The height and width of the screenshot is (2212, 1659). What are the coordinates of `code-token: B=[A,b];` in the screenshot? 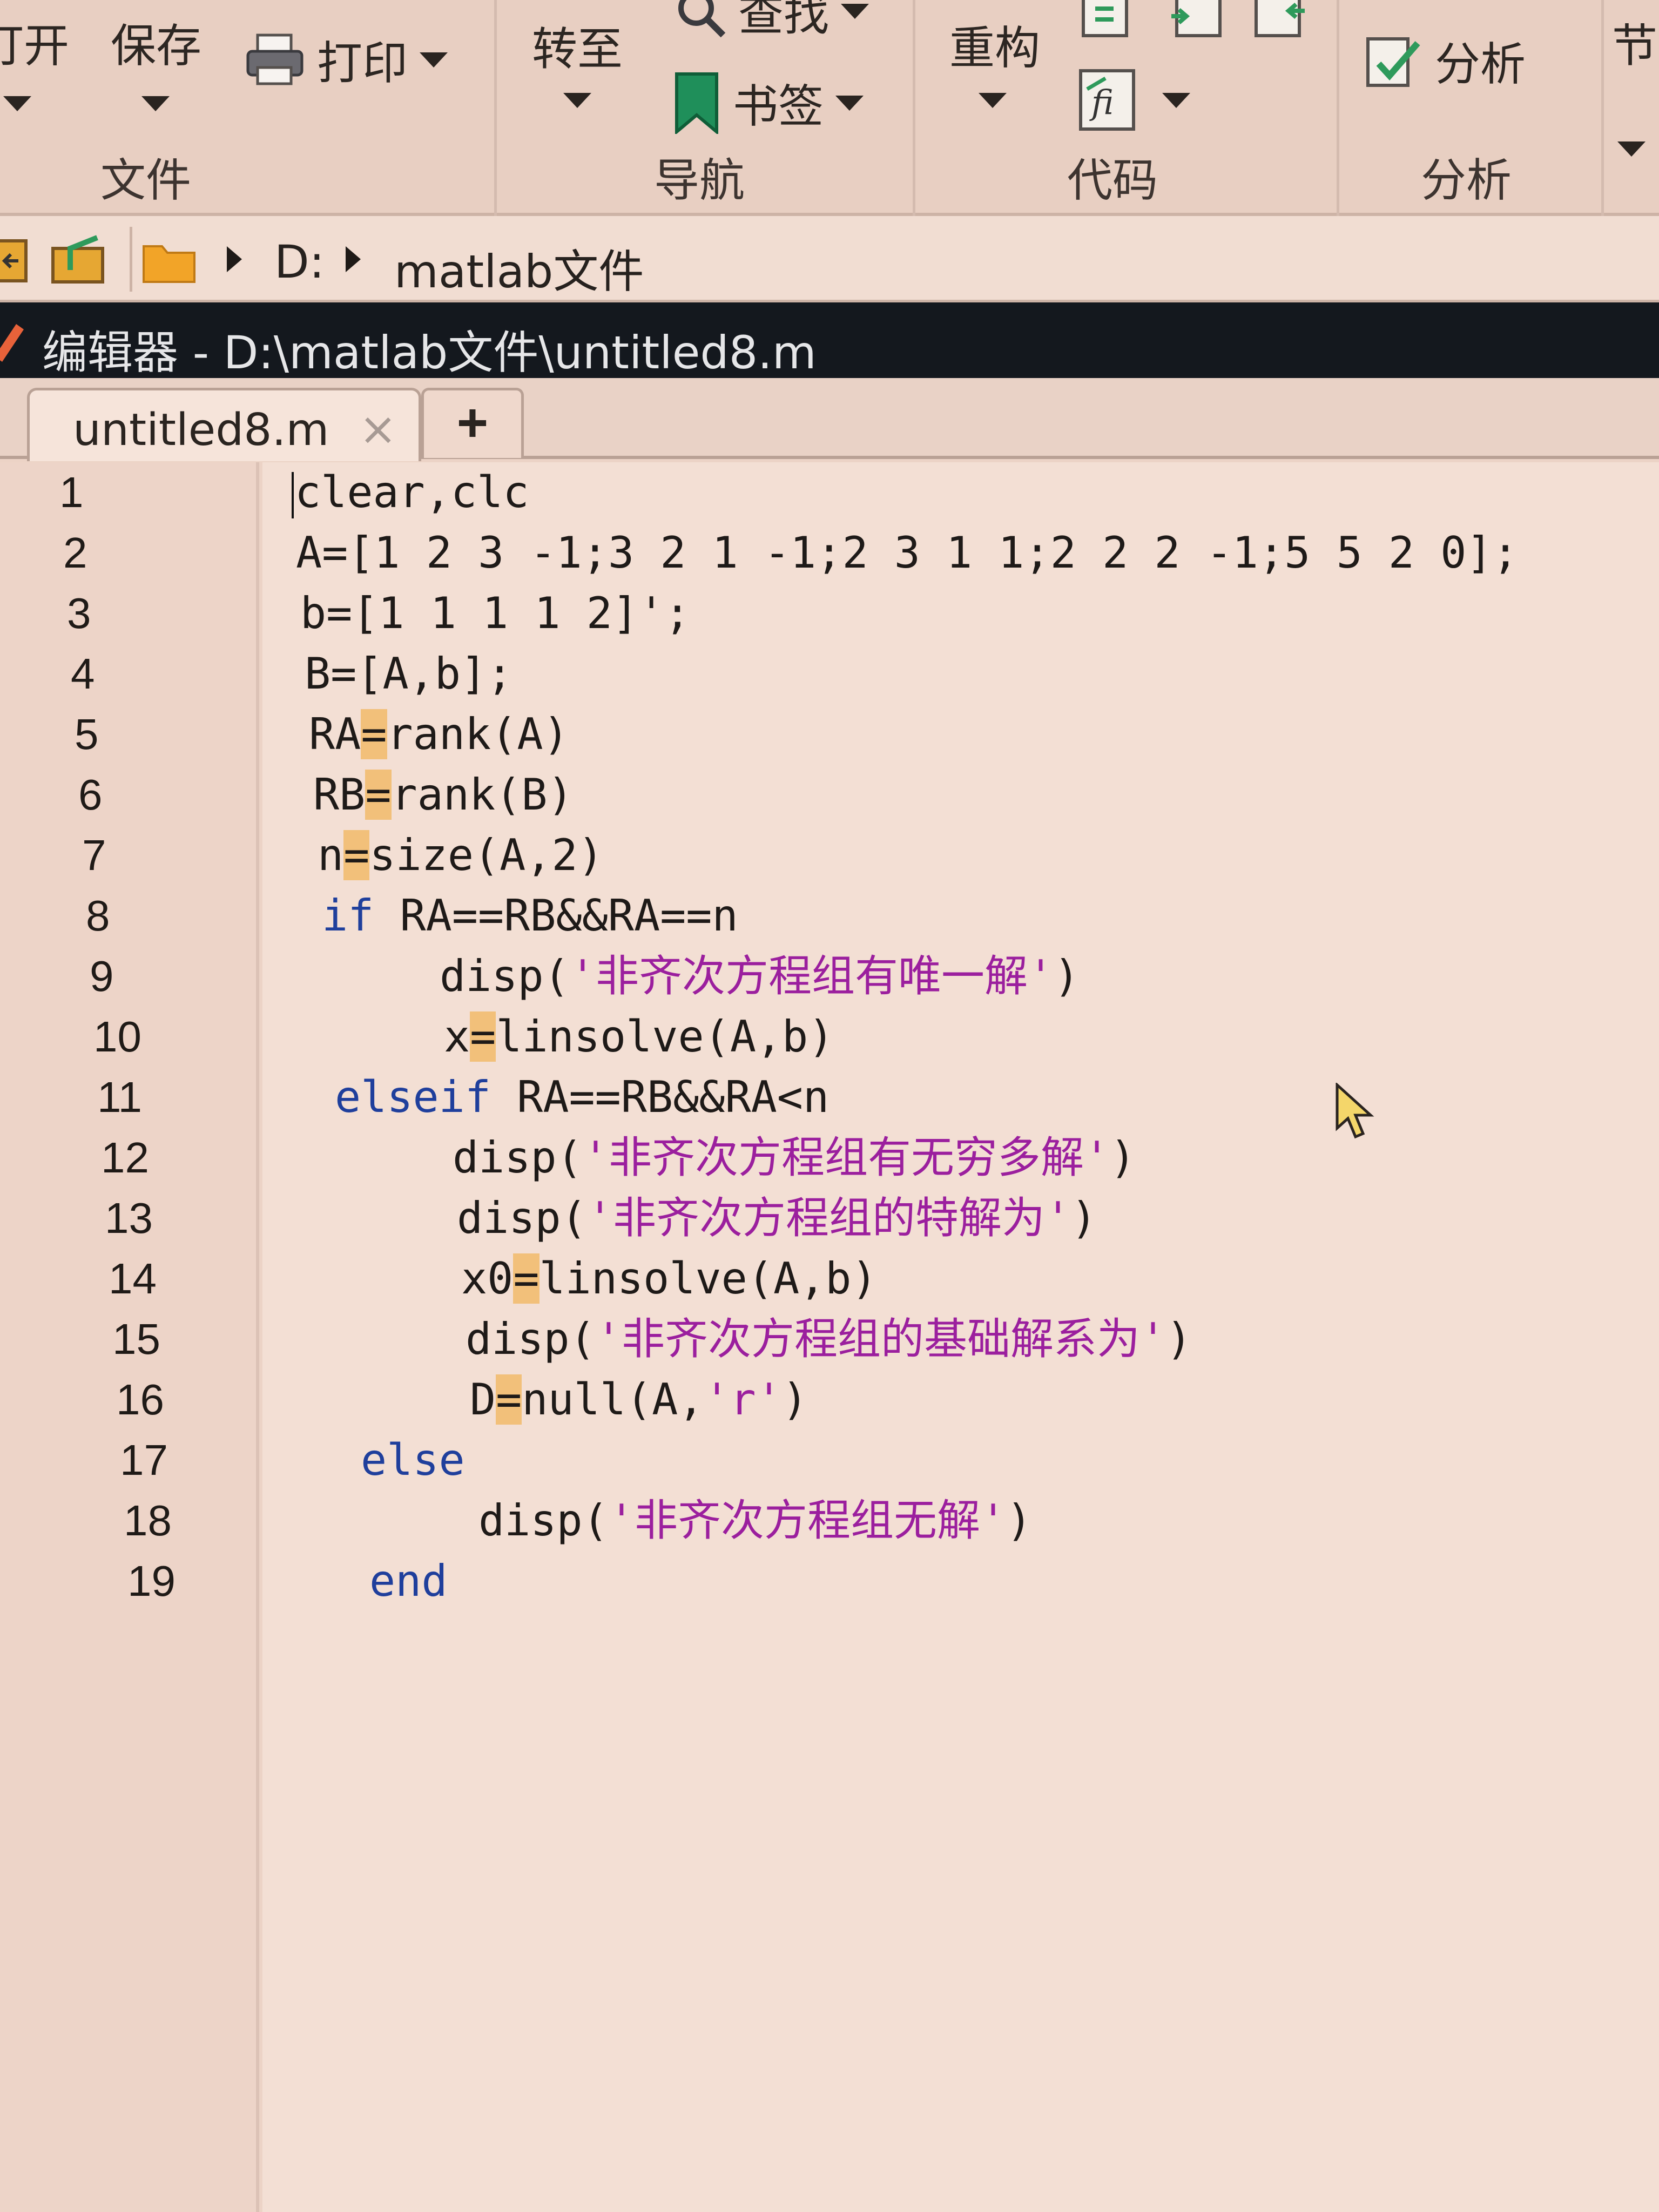 It's located at (409, 674).